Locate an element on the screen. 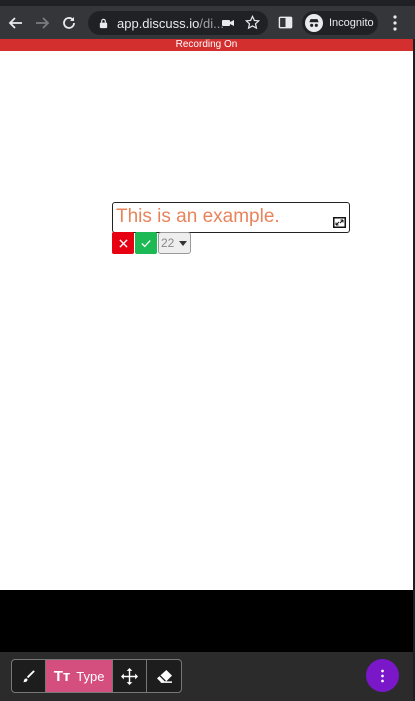 Image resolution: width=415 pixels, height=701 pixels. annotation-toolbar: Tт Type is located at coordinates (96, 676).